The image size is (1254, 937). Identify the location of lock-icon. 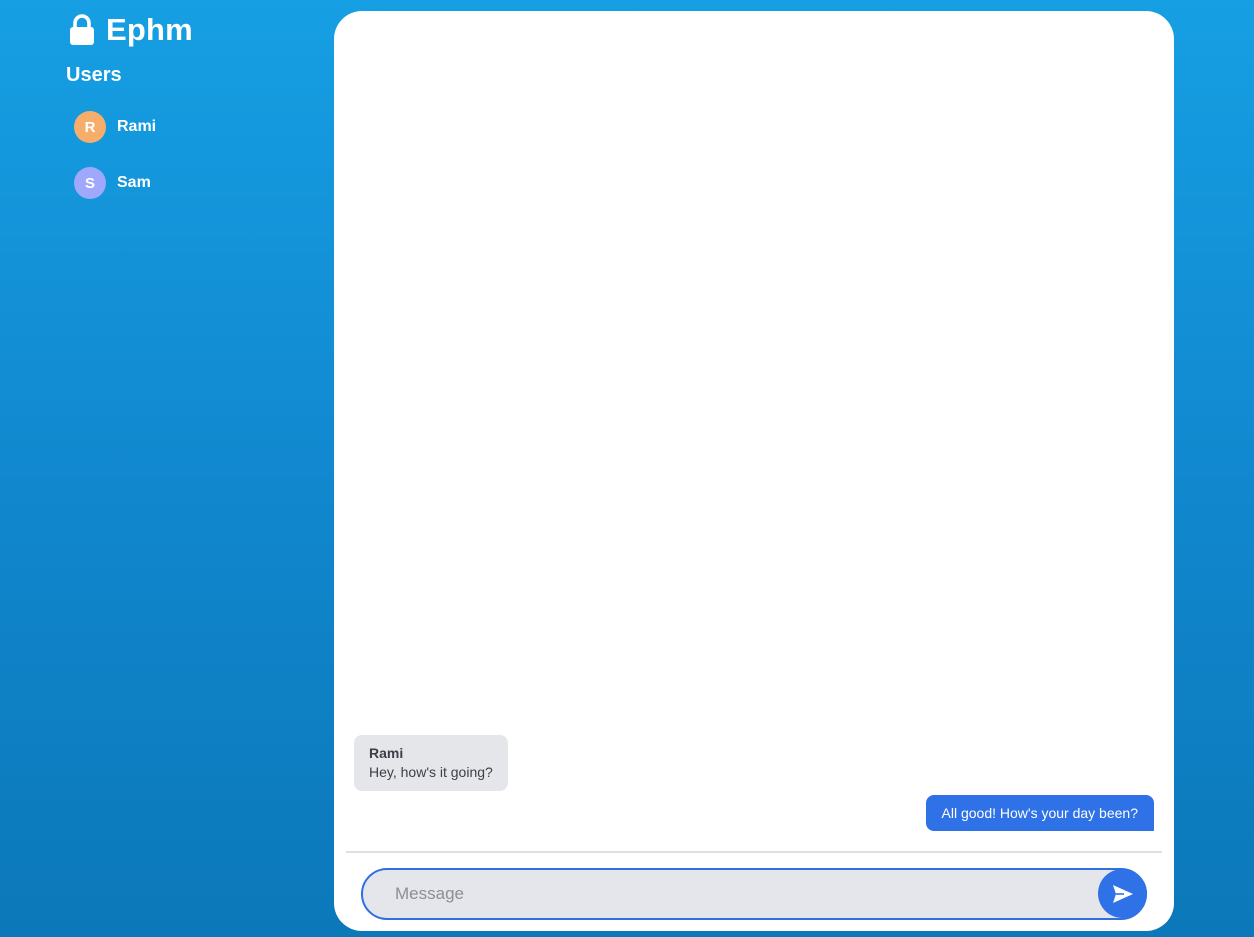
(82, 29).